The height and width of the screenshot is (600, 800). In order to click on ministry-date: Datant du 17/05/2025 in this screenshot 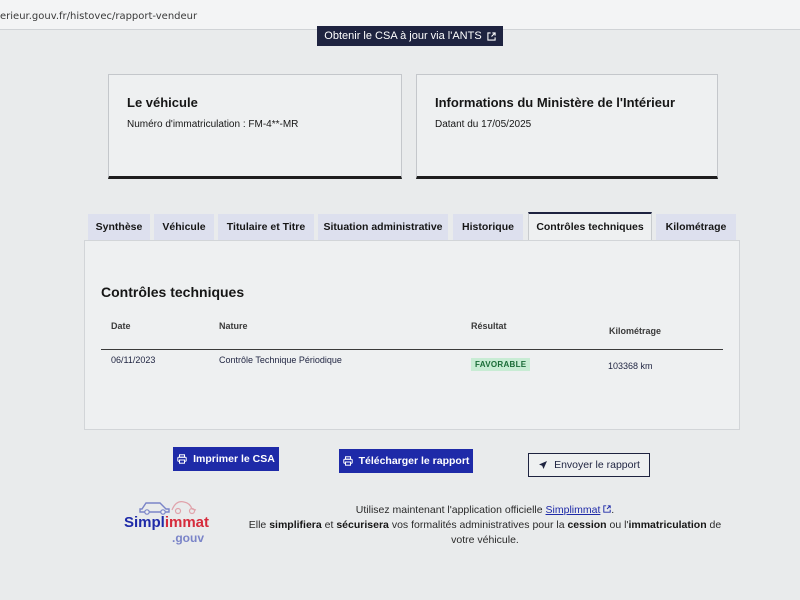, I will do `click(483, 124)`.